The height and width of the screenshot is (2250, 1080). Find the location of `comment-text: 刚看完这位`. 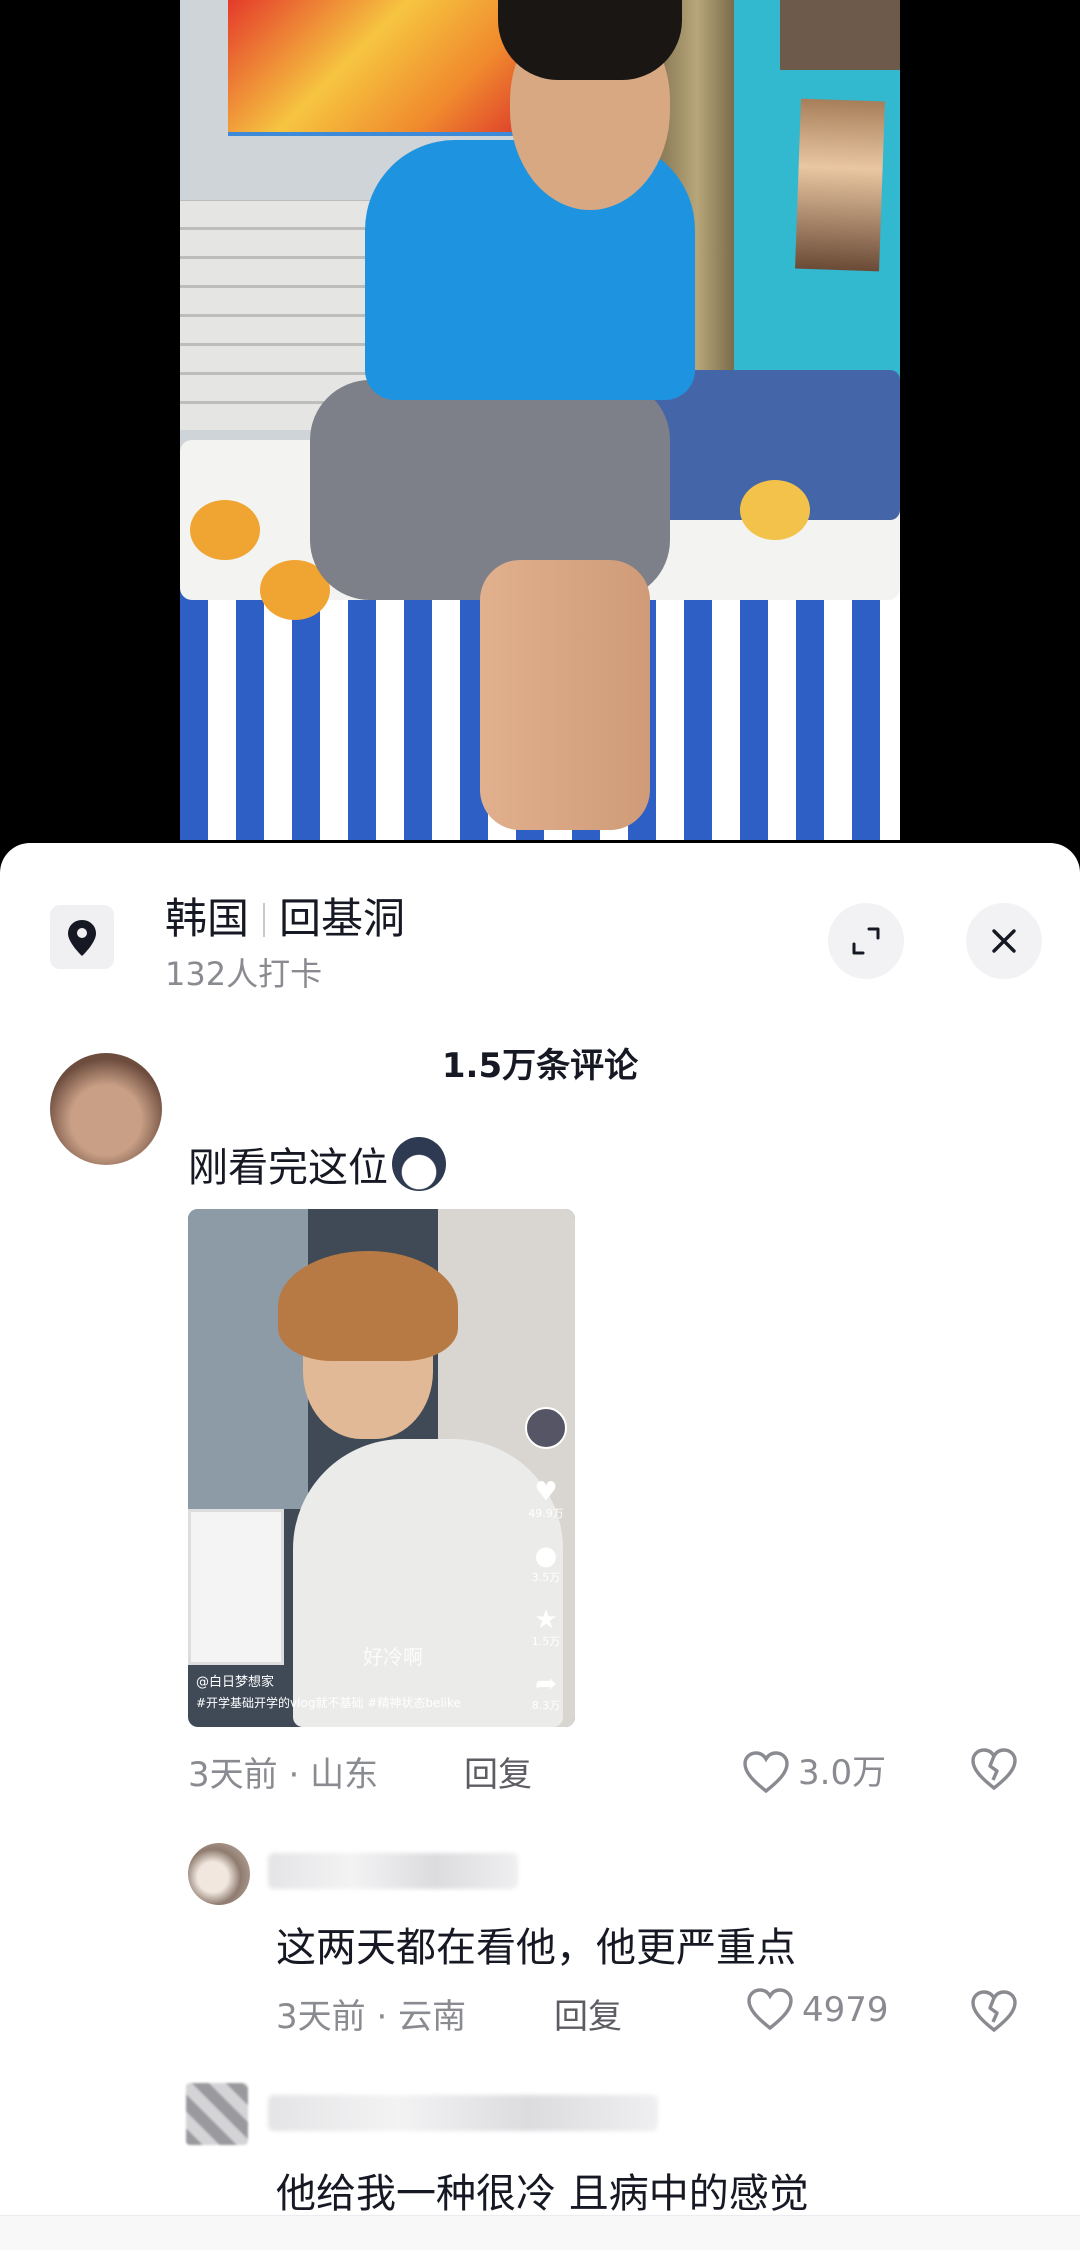

comment-text: 刚看完这位 is located at coordinates (317, 1164).